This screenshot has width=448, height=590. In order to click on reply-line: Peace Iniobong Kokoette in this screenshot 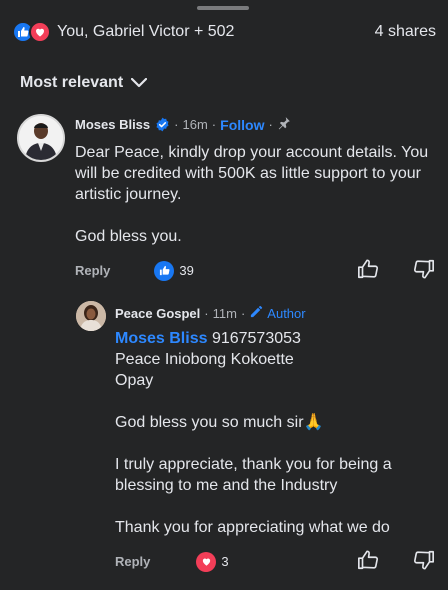, I will do `click(204, 359)`.